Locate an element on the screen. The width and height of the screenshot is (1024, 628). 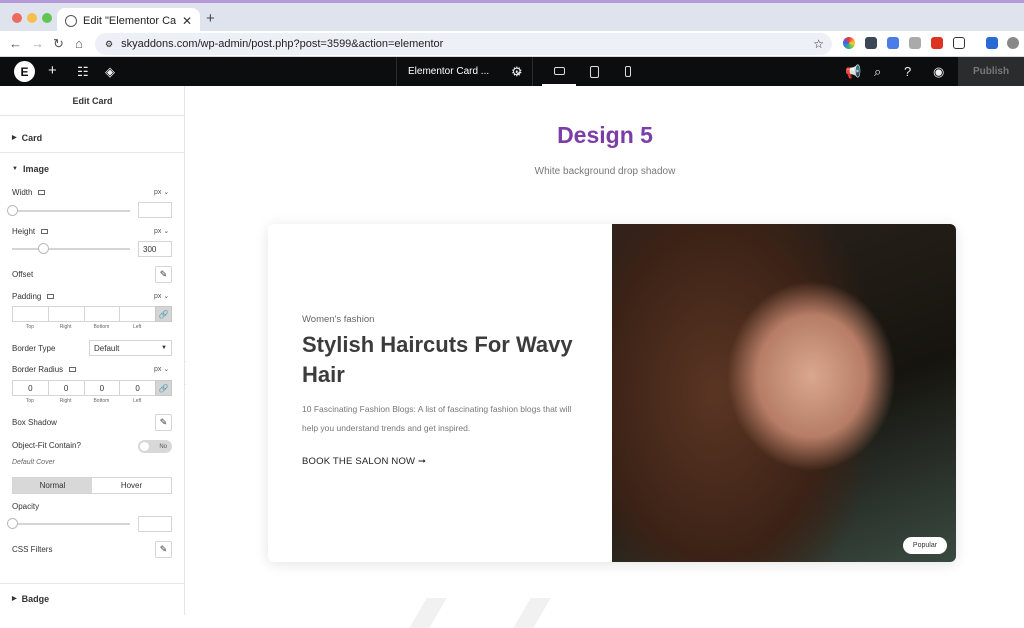
new-tab-icon: + is located at coordinates (210, 18).